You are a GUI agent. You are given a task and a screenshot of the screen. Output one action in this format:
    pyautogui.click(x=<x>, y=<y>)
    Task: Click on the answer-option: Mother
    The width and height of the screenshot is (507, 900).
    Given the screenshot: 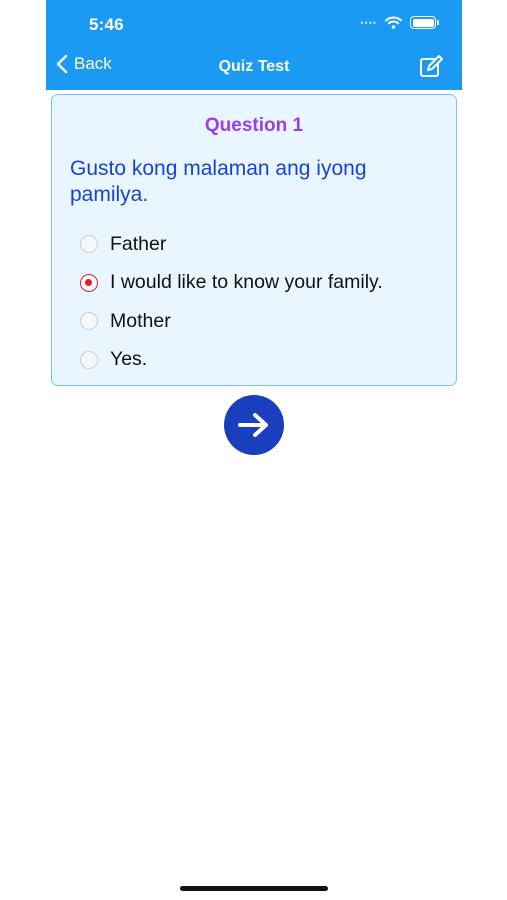 What is the action you would take?
    pyautogui.click(x=231, y=321)
    